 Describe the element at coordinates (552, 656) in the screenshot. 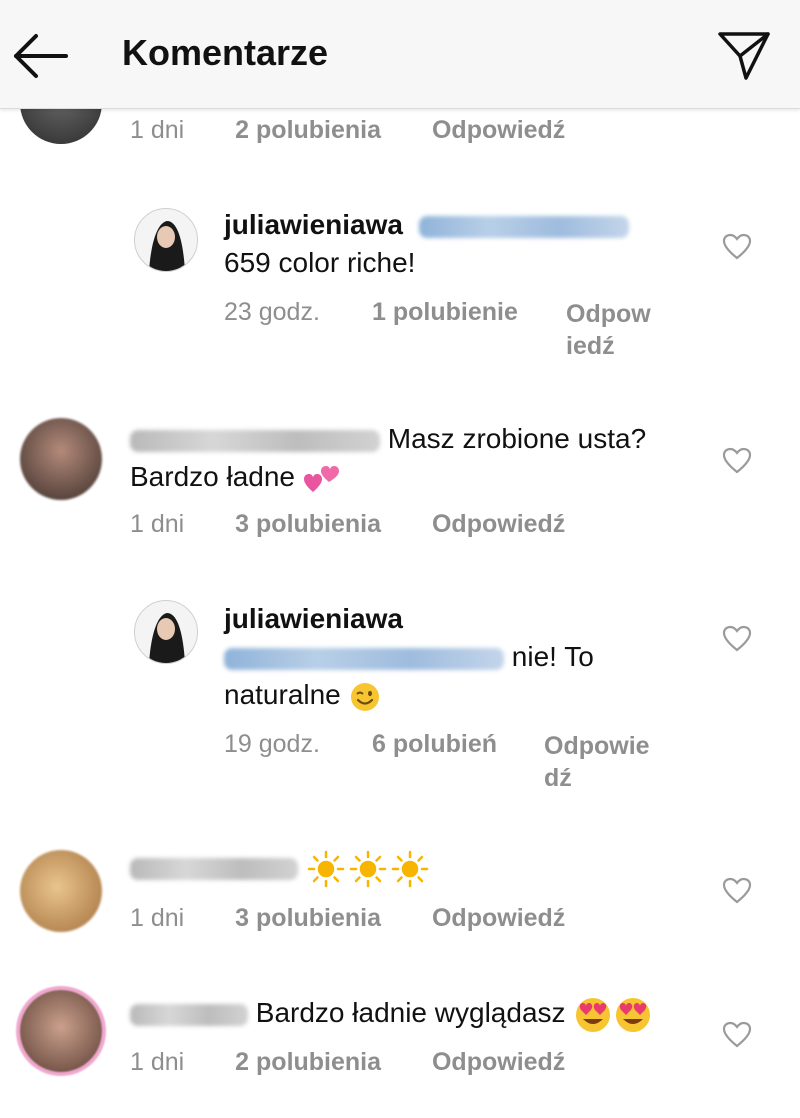

I see `comment-text: nie! To` at that location.